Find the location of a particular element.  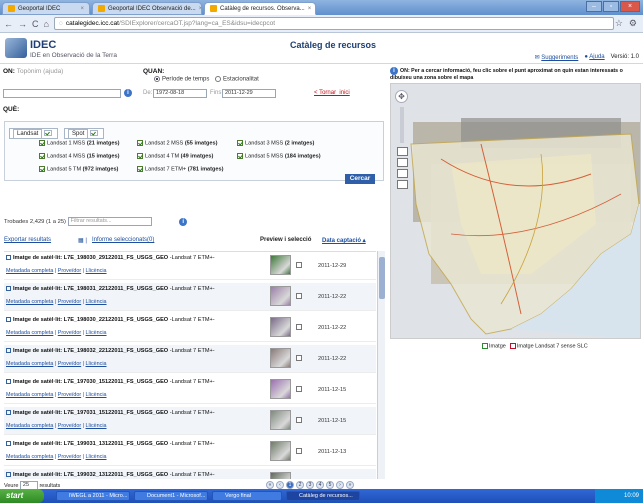

browser-tab-3: Catàleg de recursos. Observa... × is located at coordinates (260, 8).